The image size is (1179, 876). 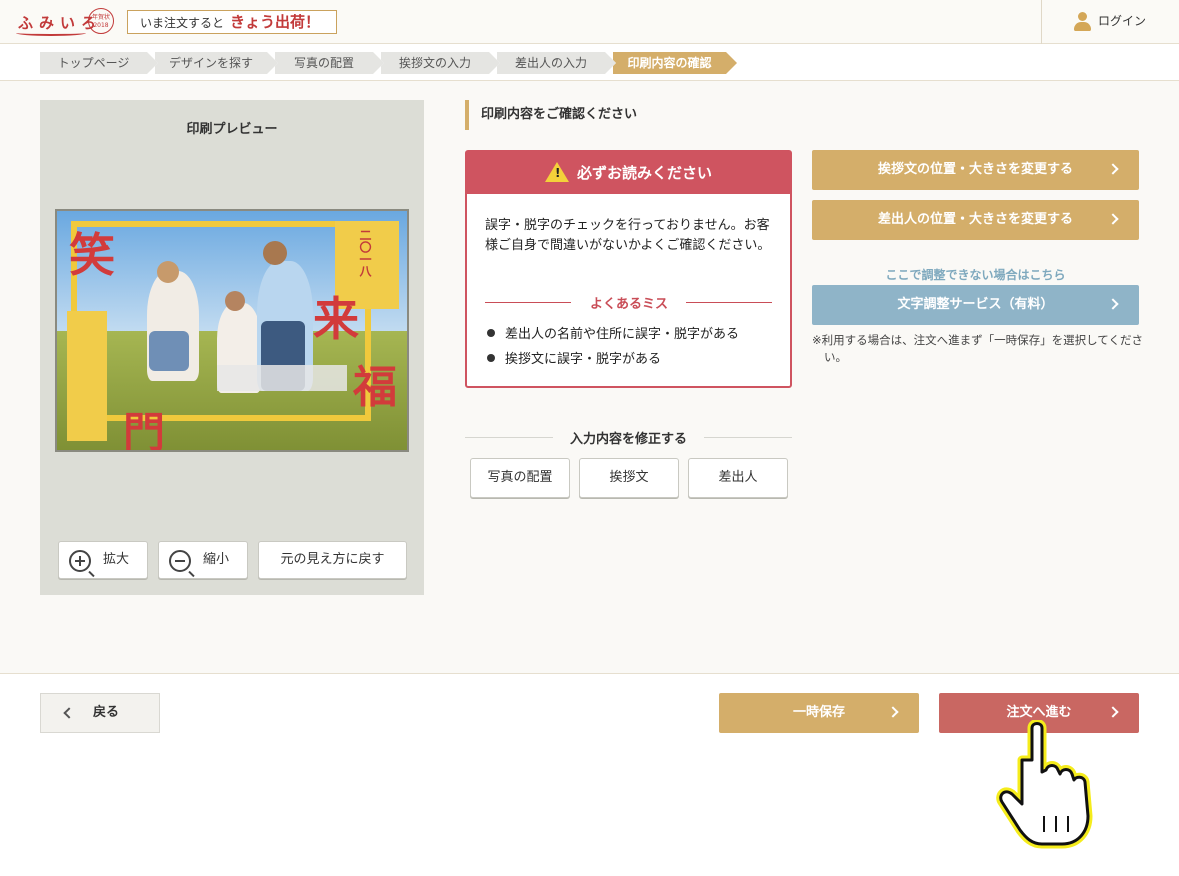 What do you see at coordinates (729, 302) in the screenshot?
I see `mistakes-divider-right` at bounding box center [729, 302].